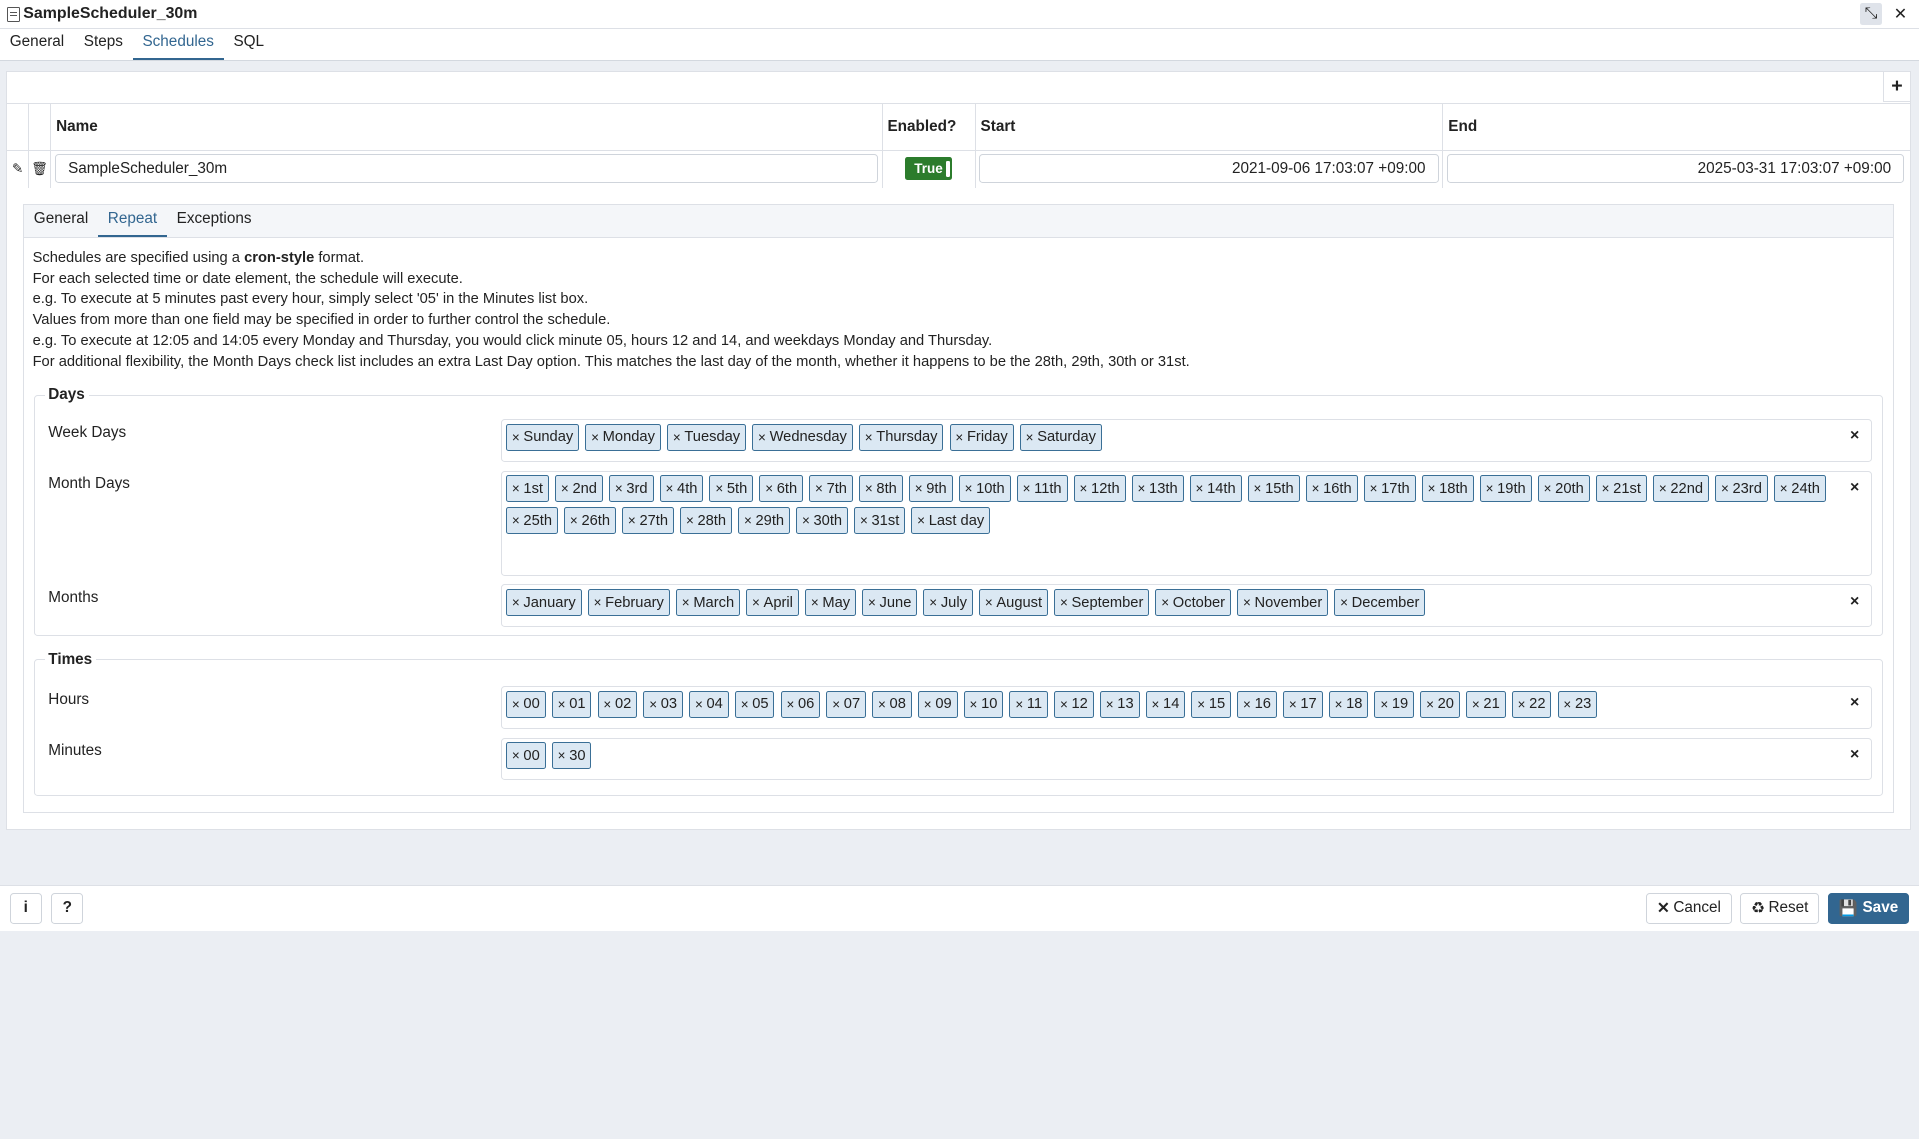 This screenshot has width=1919, height=1139. What do you see at coordinates (39, 169) in the screenshot?
I see `trash-icon: 🗑` at bounding box center [39, 169].